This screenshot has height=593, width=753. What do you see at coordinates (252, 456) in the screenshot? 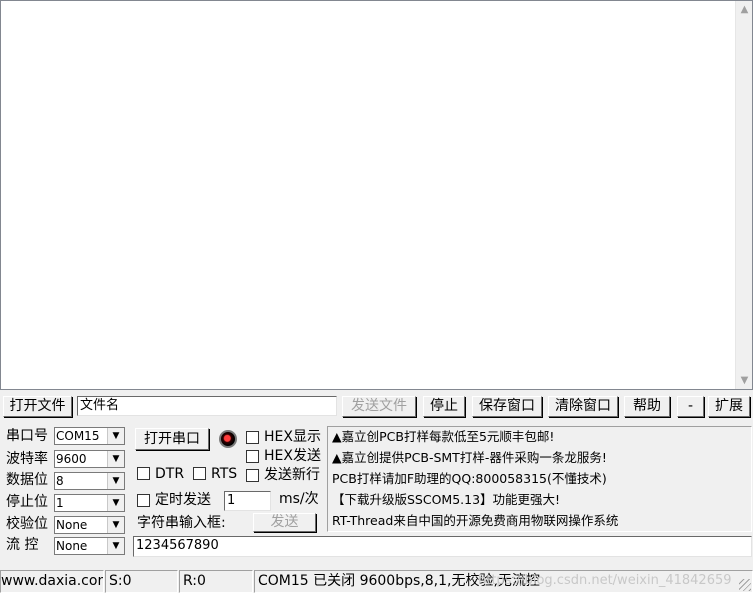
I see `hex-send-checkbox` at bounding box center [252, 456].